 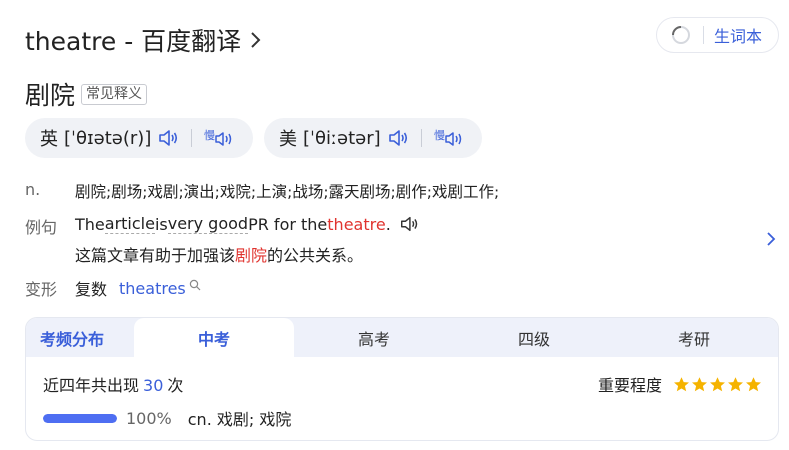 What do you see at coordinates (251, 255) in the screenshot?
I see `example-highlight-word: 剧院` at bounding box center [251, 255].